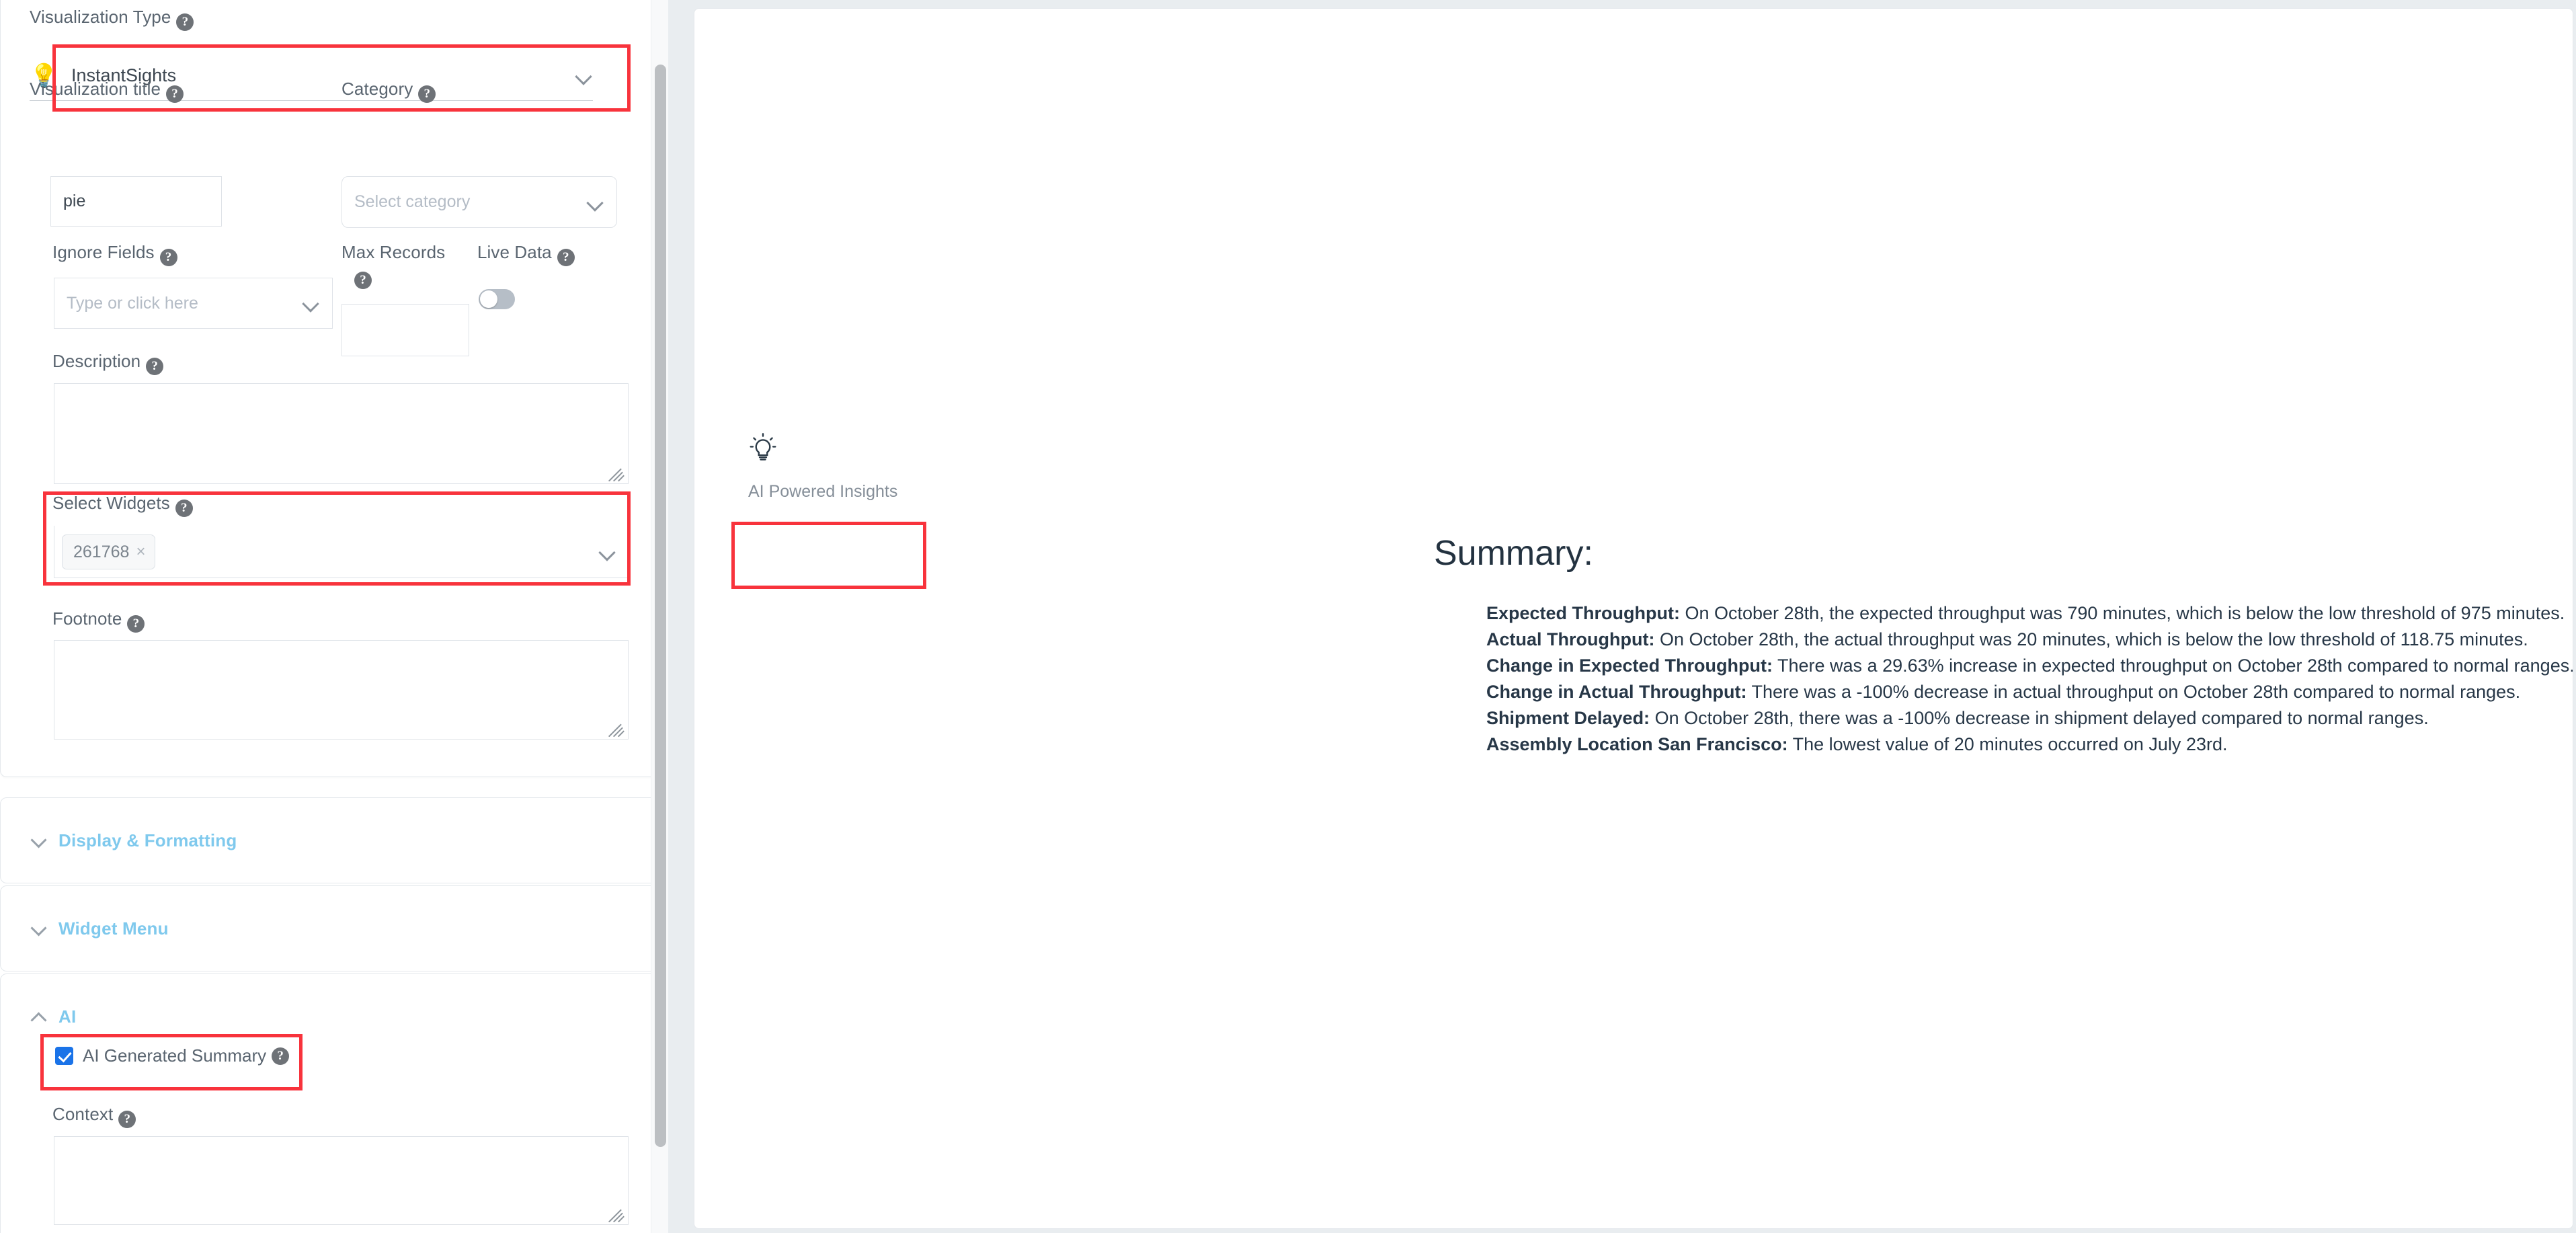  What do you see at coordinates (136, 201) in the screenshot?
I see `visualization-title-input` at bounding box center [136, 201].